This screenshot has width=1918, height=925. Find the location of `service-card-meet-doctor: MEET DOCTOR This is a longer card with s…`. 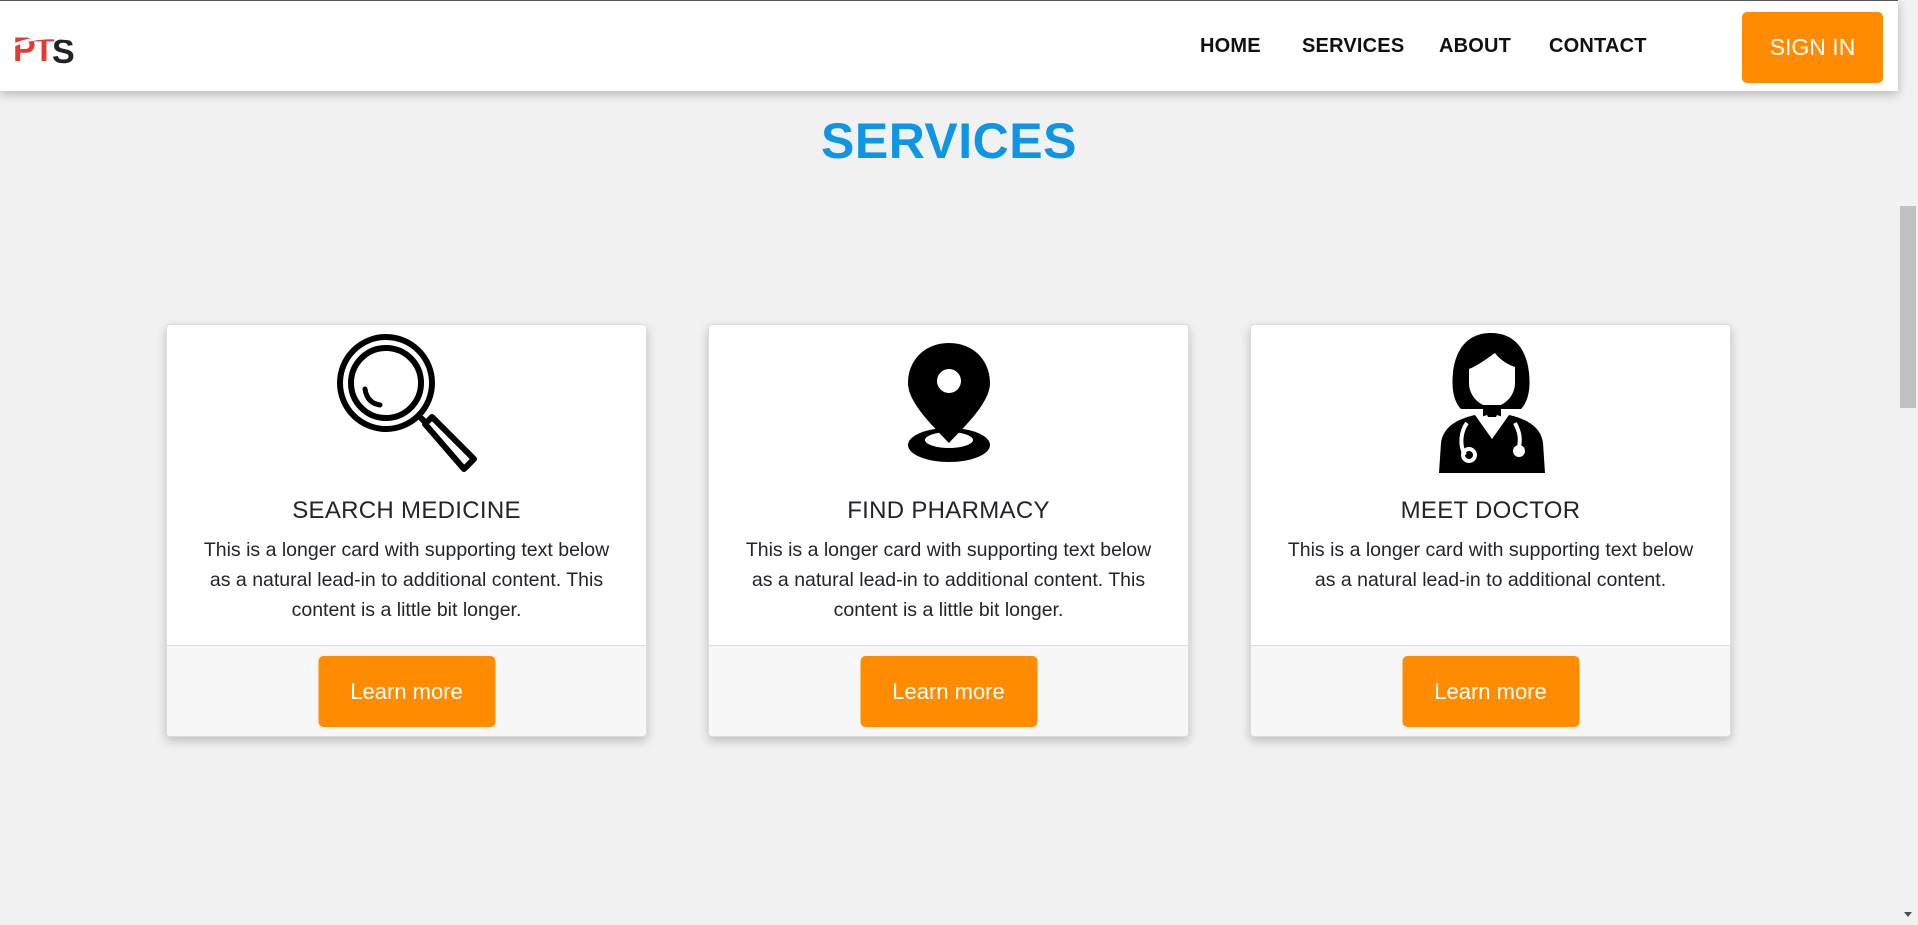

service-card-meet-doctor: MEET DOCTOR This is a longer card with s… is located at coordinates (1490, 530).